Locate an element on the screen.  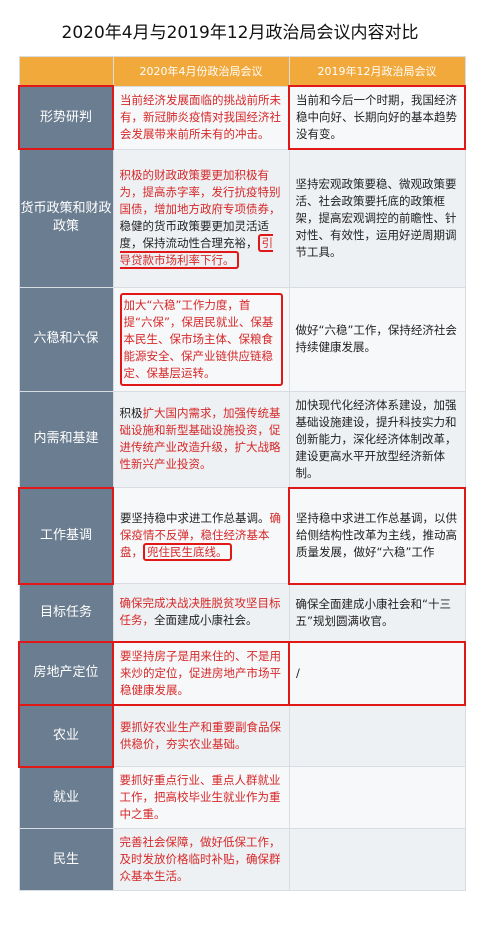
row-label: 房地产定位 is located at coordinates (66, 673).